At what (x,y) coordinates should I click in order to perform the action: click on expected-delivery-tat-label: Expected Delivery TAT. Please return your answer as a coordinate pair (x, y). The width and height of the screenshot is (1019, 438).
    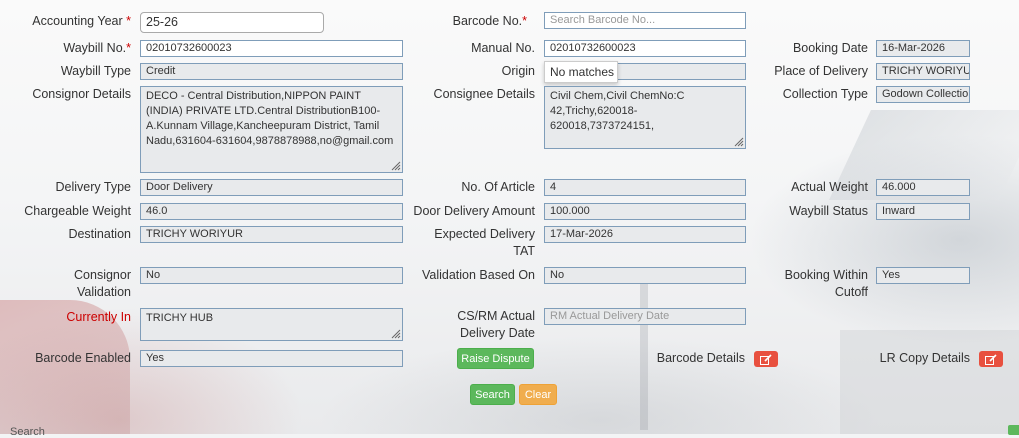
    Looking at the image, I should click on (484, 242).